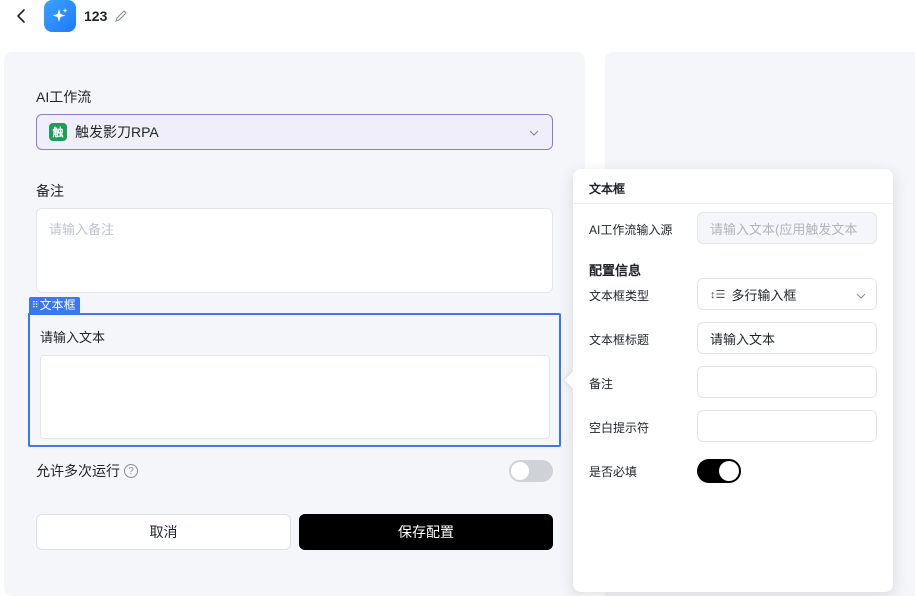  What do you see at coordinates (82, 229) in the screenshot?
I see `remark-placeholder: 请输入备注` at bounding box center [82, 229].